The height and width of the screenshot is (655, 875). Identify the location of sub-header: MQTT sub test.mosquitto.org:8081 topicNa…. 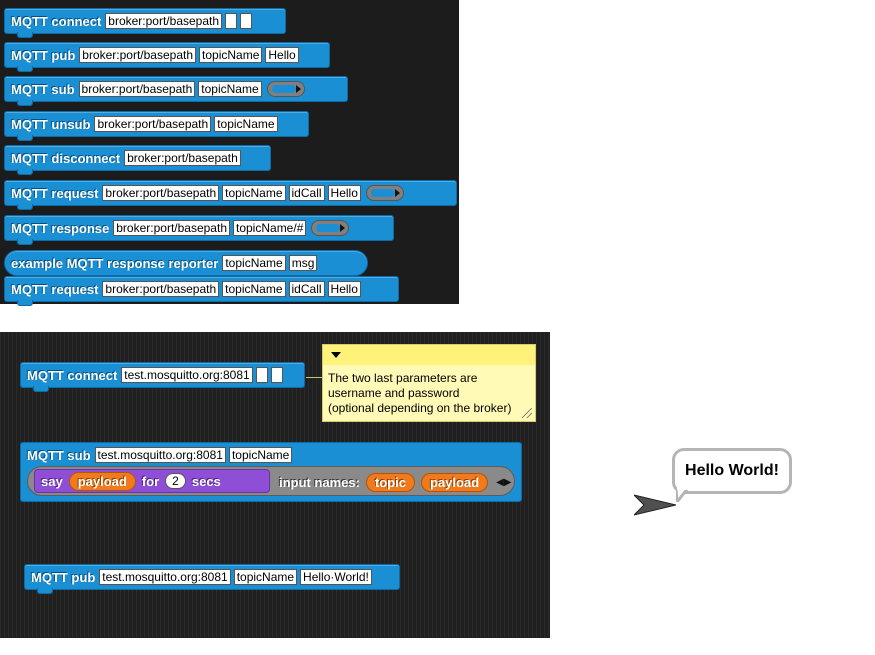
(161, 455).